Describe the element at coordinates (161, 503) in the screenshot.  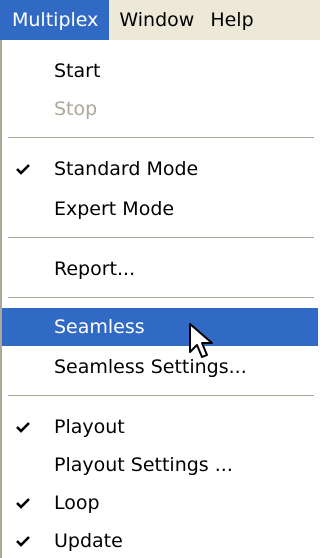
I see `menu-item-loop: Loop` at that location.